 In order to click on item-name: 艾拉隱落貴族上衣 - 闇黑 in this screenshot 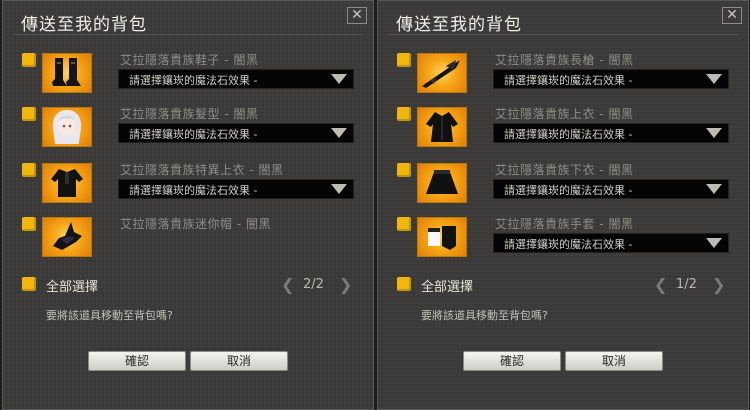, I will do `click(564, 114)`.